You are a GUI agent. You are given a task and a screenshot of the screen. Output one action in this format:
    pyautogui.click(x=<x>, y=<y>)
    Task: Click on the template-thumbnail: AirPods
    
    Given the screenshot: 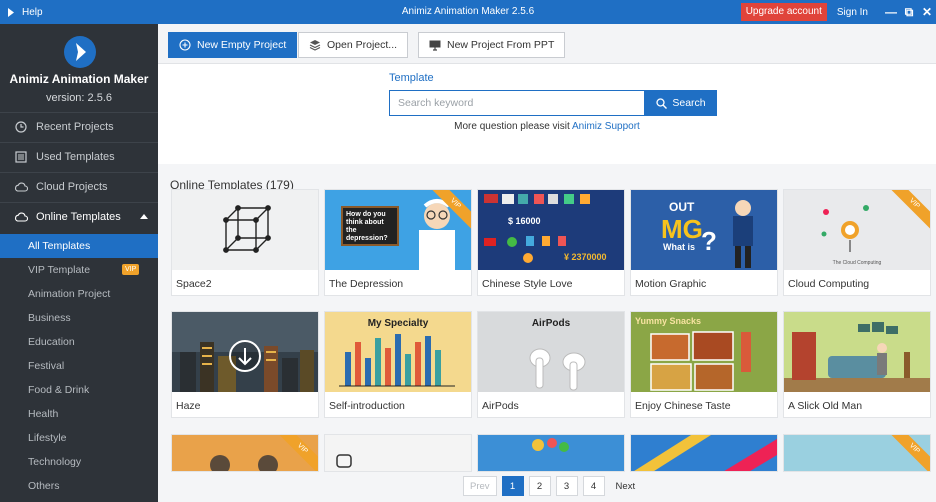 What is the action you would take?
    pyautogui.click(x=551, y=352)
    